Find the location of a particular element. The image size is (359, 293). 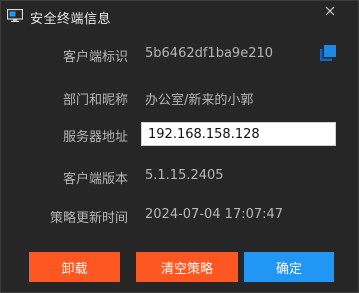

row-server: 服务器地址 is located at coordinates (179, 134).